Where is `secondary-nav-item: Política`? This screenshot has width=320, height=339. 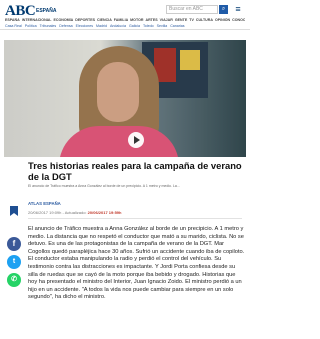
secondary-nav-item: Política is located at coordinates (31, 26).